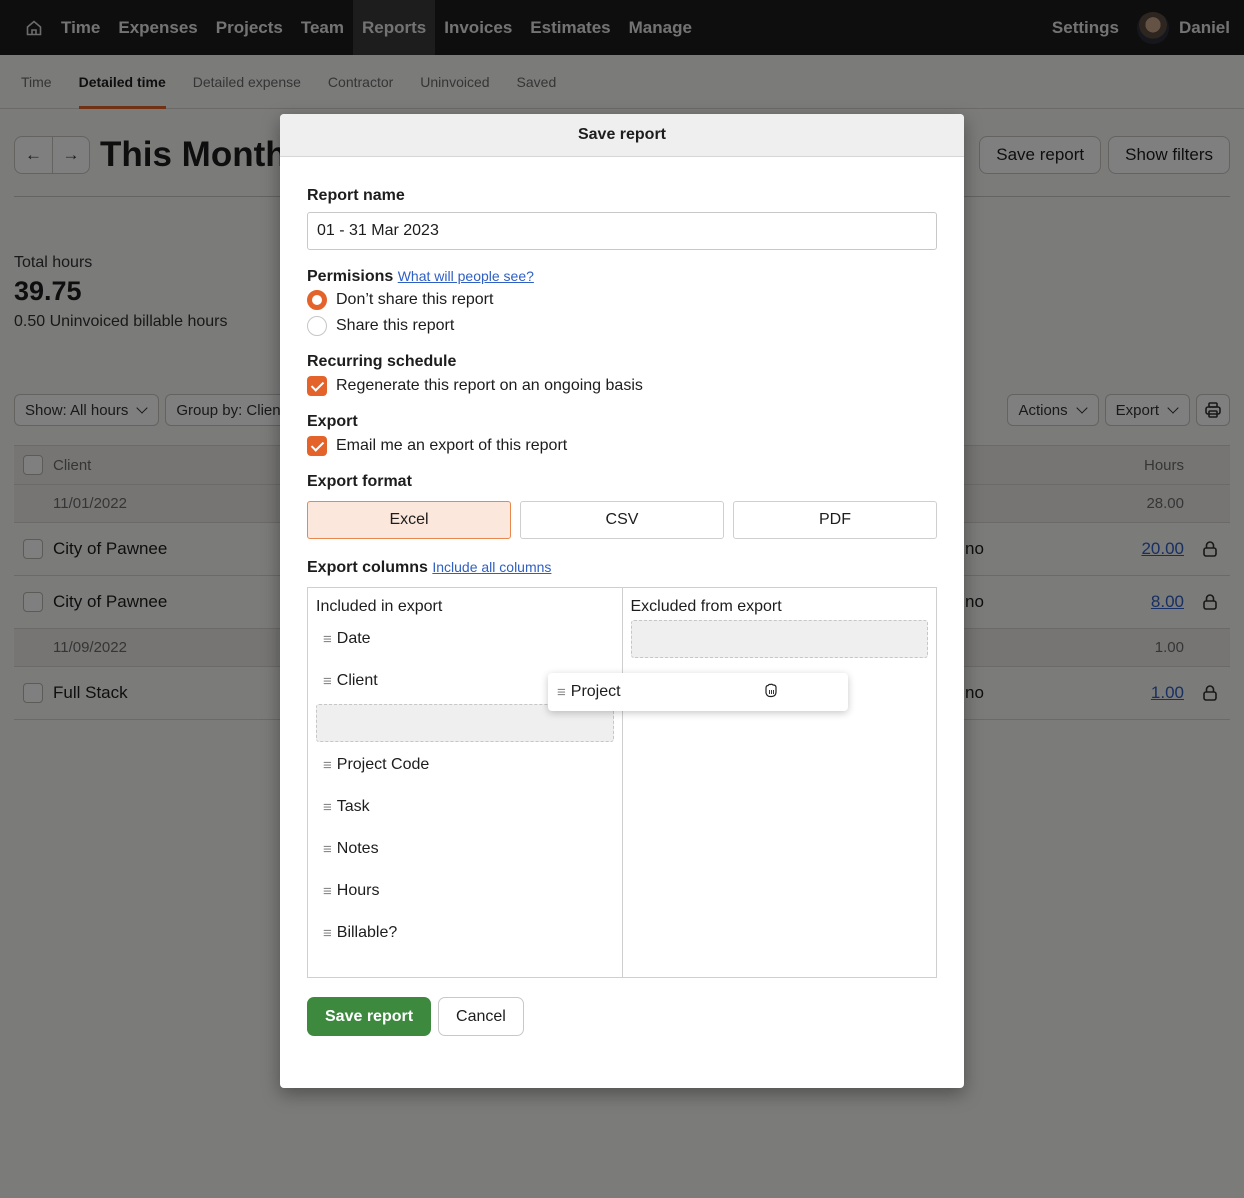 This screenshot has height=1198, width=1244. Describe the element at coordinates (367, 932) in the screenshot. I see `column-item-label: Billable?` at that location.